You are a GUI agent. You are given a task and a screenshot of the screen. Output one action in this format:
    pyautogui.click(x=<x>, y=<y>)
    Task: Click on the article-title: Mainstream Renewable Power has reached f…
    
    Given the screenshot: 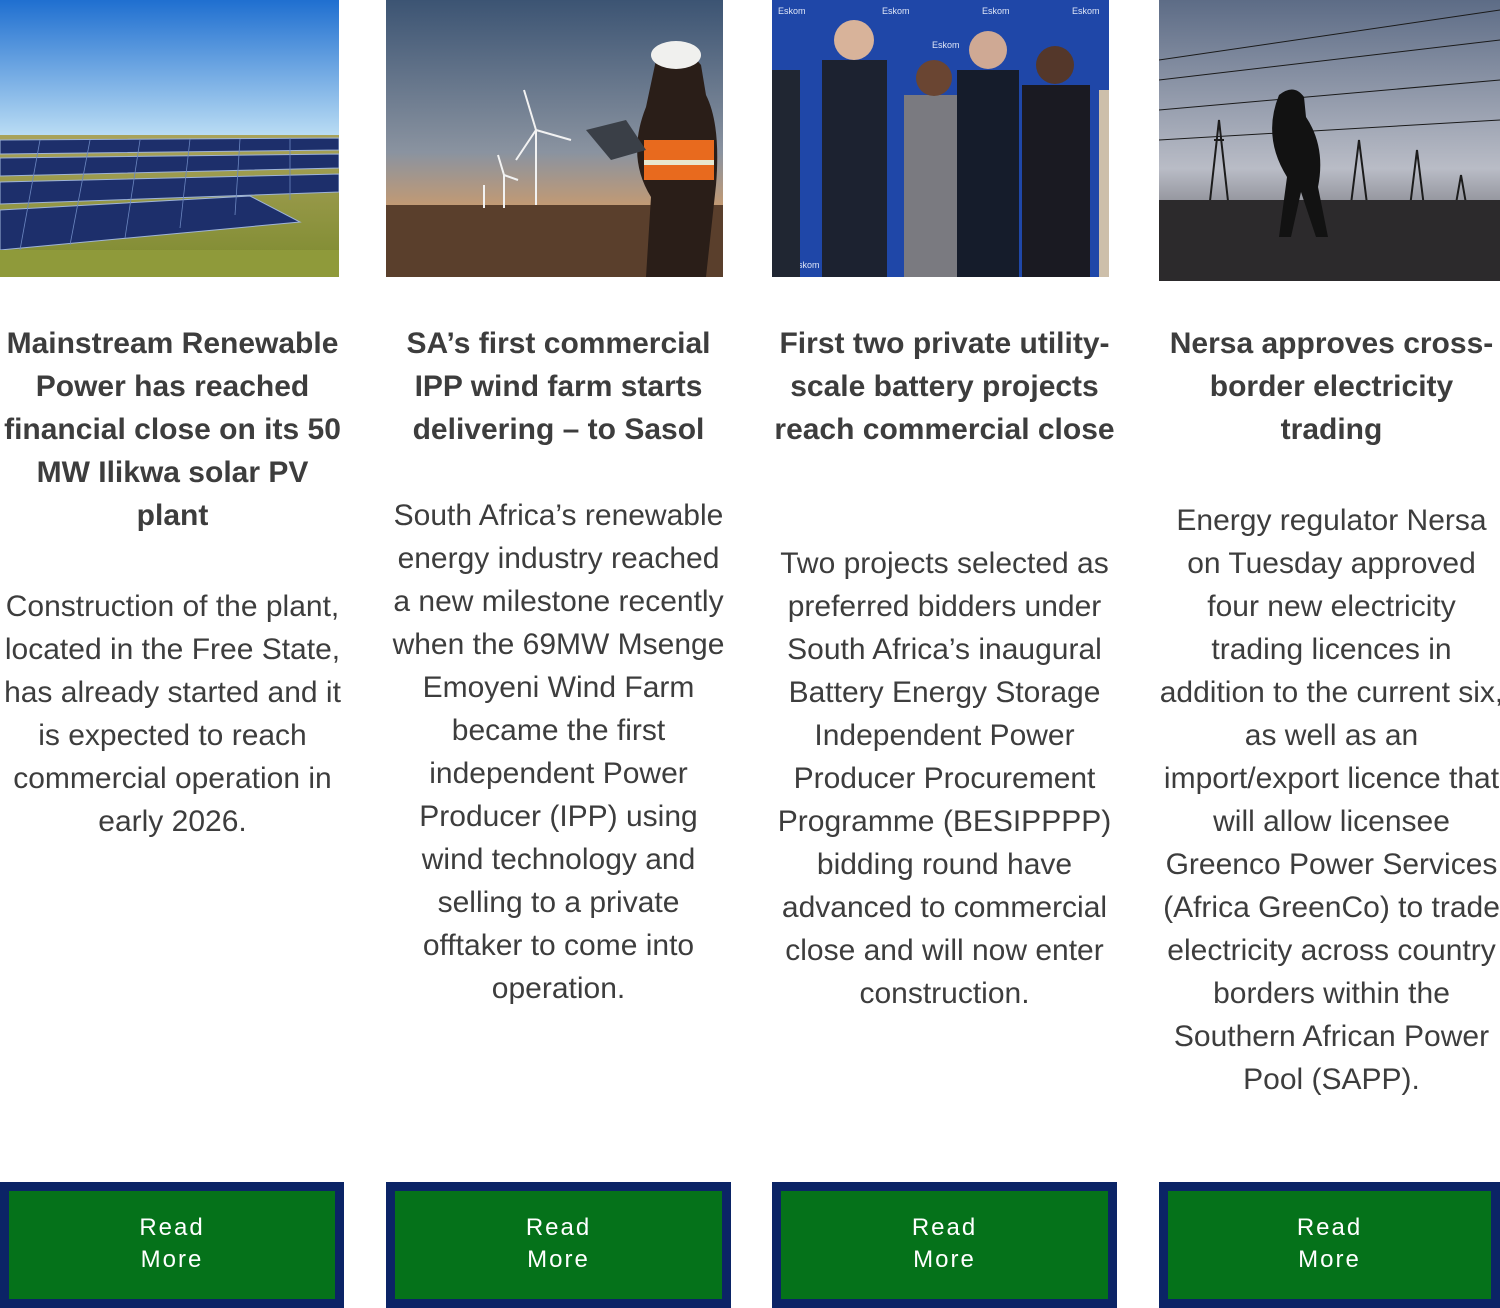 What is the action you would take?
    pyautogui.click(x=172, y=429)
    